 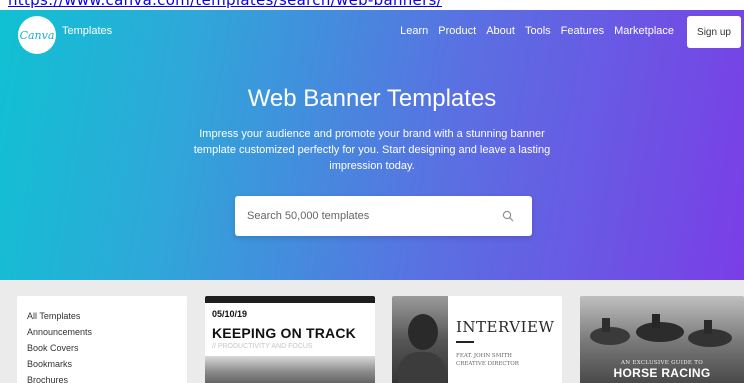 What do you see at coordinates (290, 299) in the screenshot?
I see `card-top-bar` at bounding box center [290, 299].